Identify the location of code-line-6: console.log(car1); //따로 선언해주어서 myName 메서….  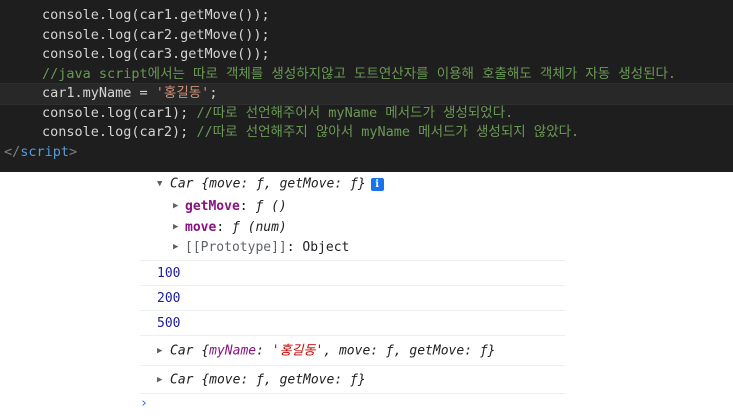
(366, 114).